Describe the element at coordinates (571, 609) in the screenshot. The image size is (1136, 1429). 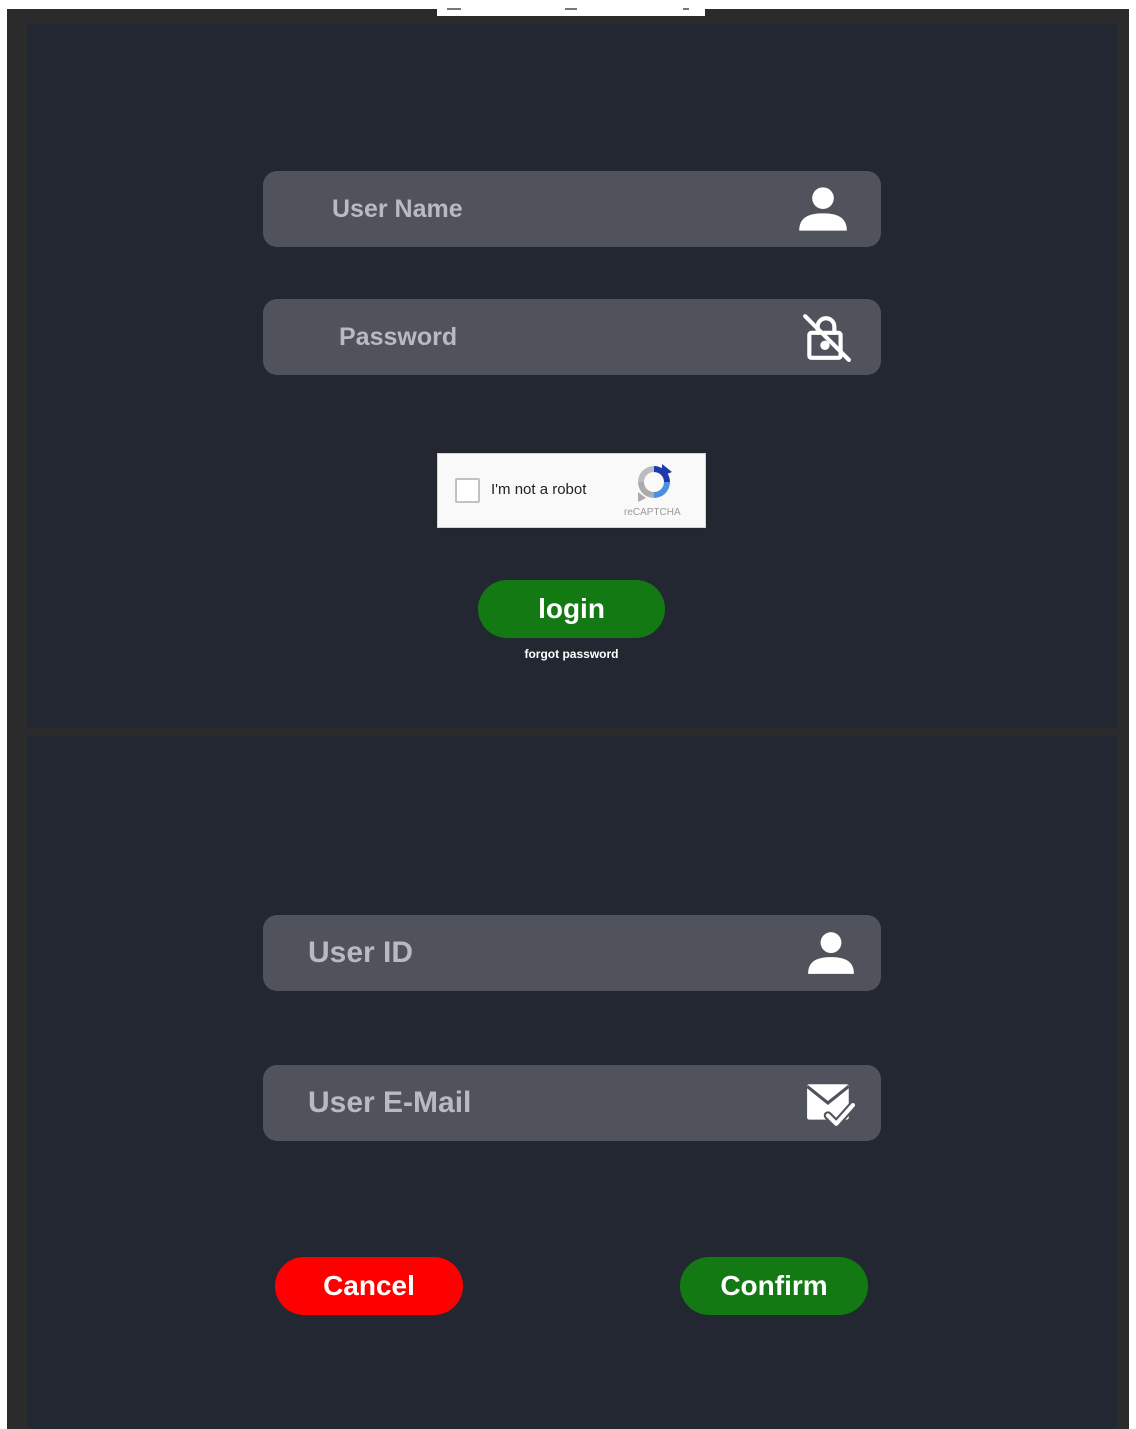
I see `login-button: login` at that location.